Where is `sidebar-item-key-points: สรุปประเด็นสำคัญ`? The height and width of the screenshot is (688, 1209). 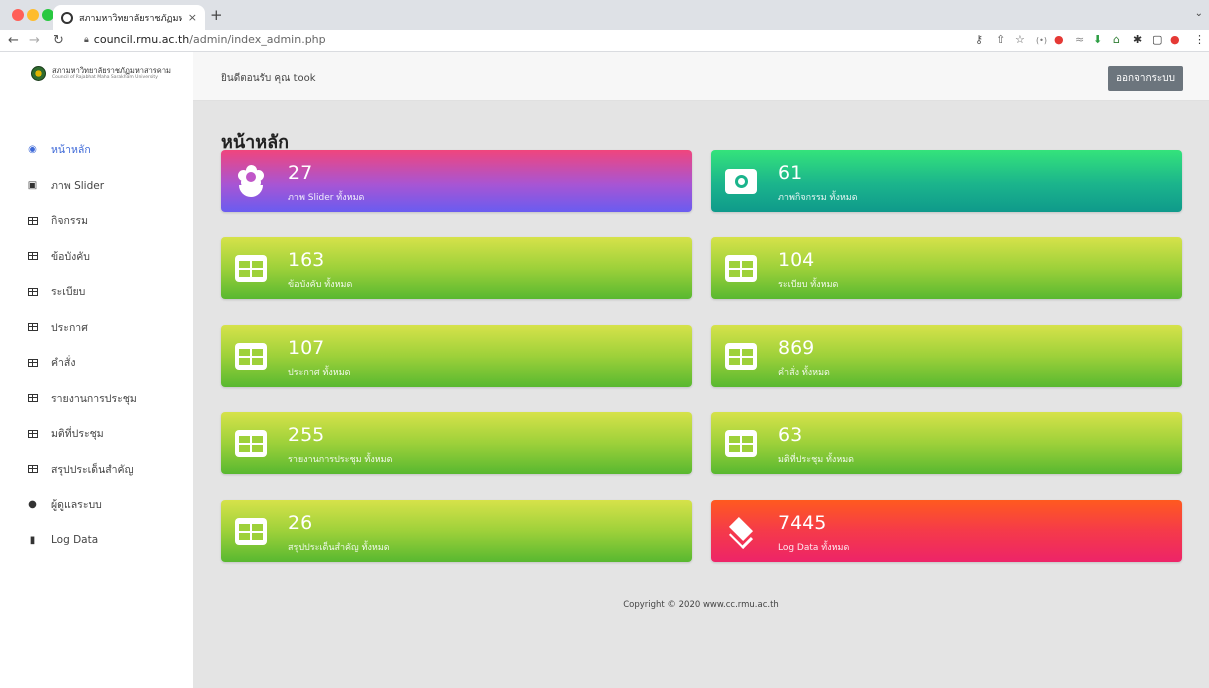
sidebar-item-key-points: สรุปประเด็นสำคัญ is located at coordinates (96, 470).